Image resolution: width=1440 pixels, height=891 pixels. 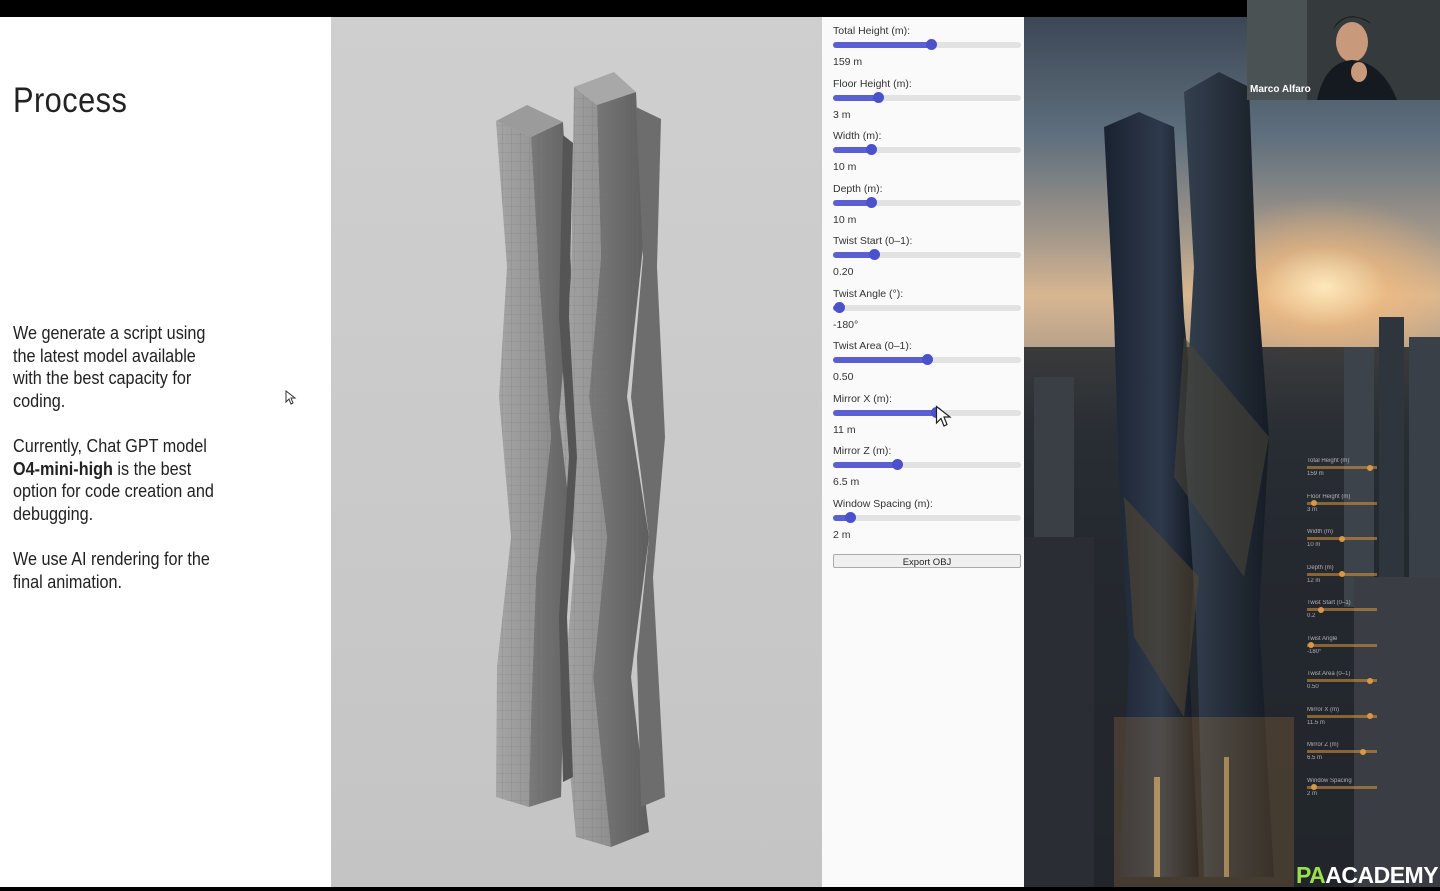 I want to click on parameter-control: Window Spacing (m): 2 m, so click(x=928, y=519).